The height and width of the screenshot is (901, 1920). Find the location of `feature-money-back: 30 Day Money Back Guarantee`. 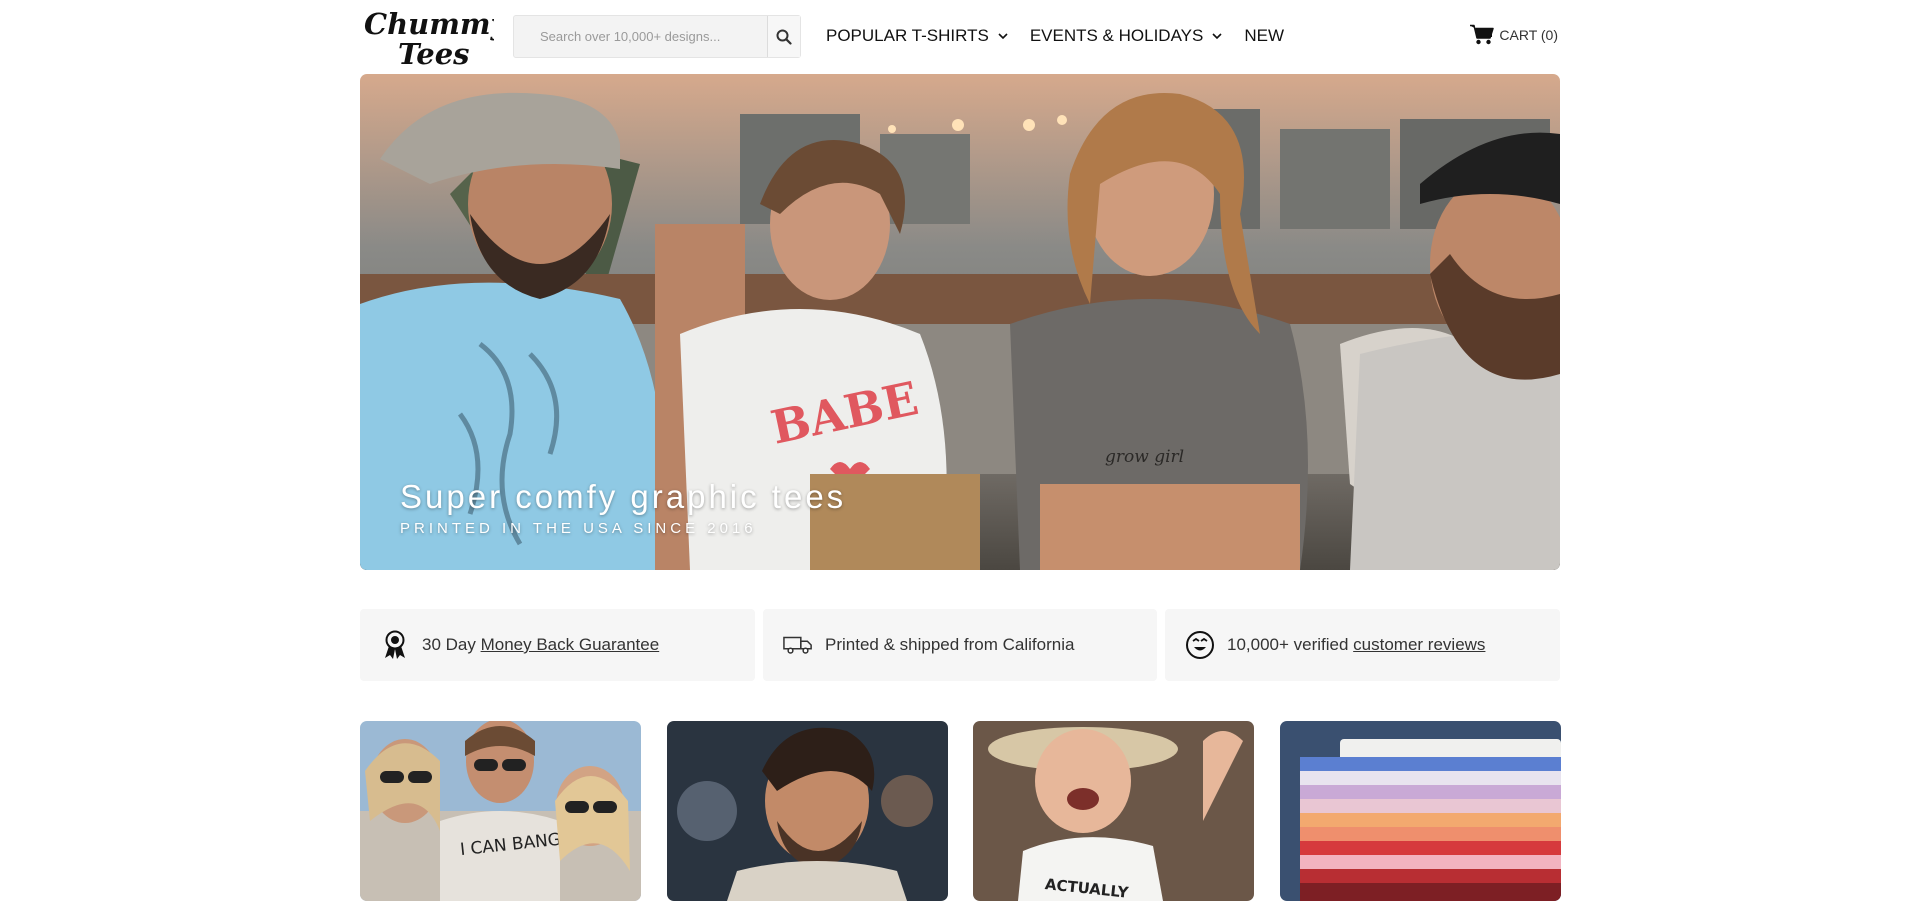

feature-money-back: 30 Day Money Back Guarantee is located at coordinates (557, 645).